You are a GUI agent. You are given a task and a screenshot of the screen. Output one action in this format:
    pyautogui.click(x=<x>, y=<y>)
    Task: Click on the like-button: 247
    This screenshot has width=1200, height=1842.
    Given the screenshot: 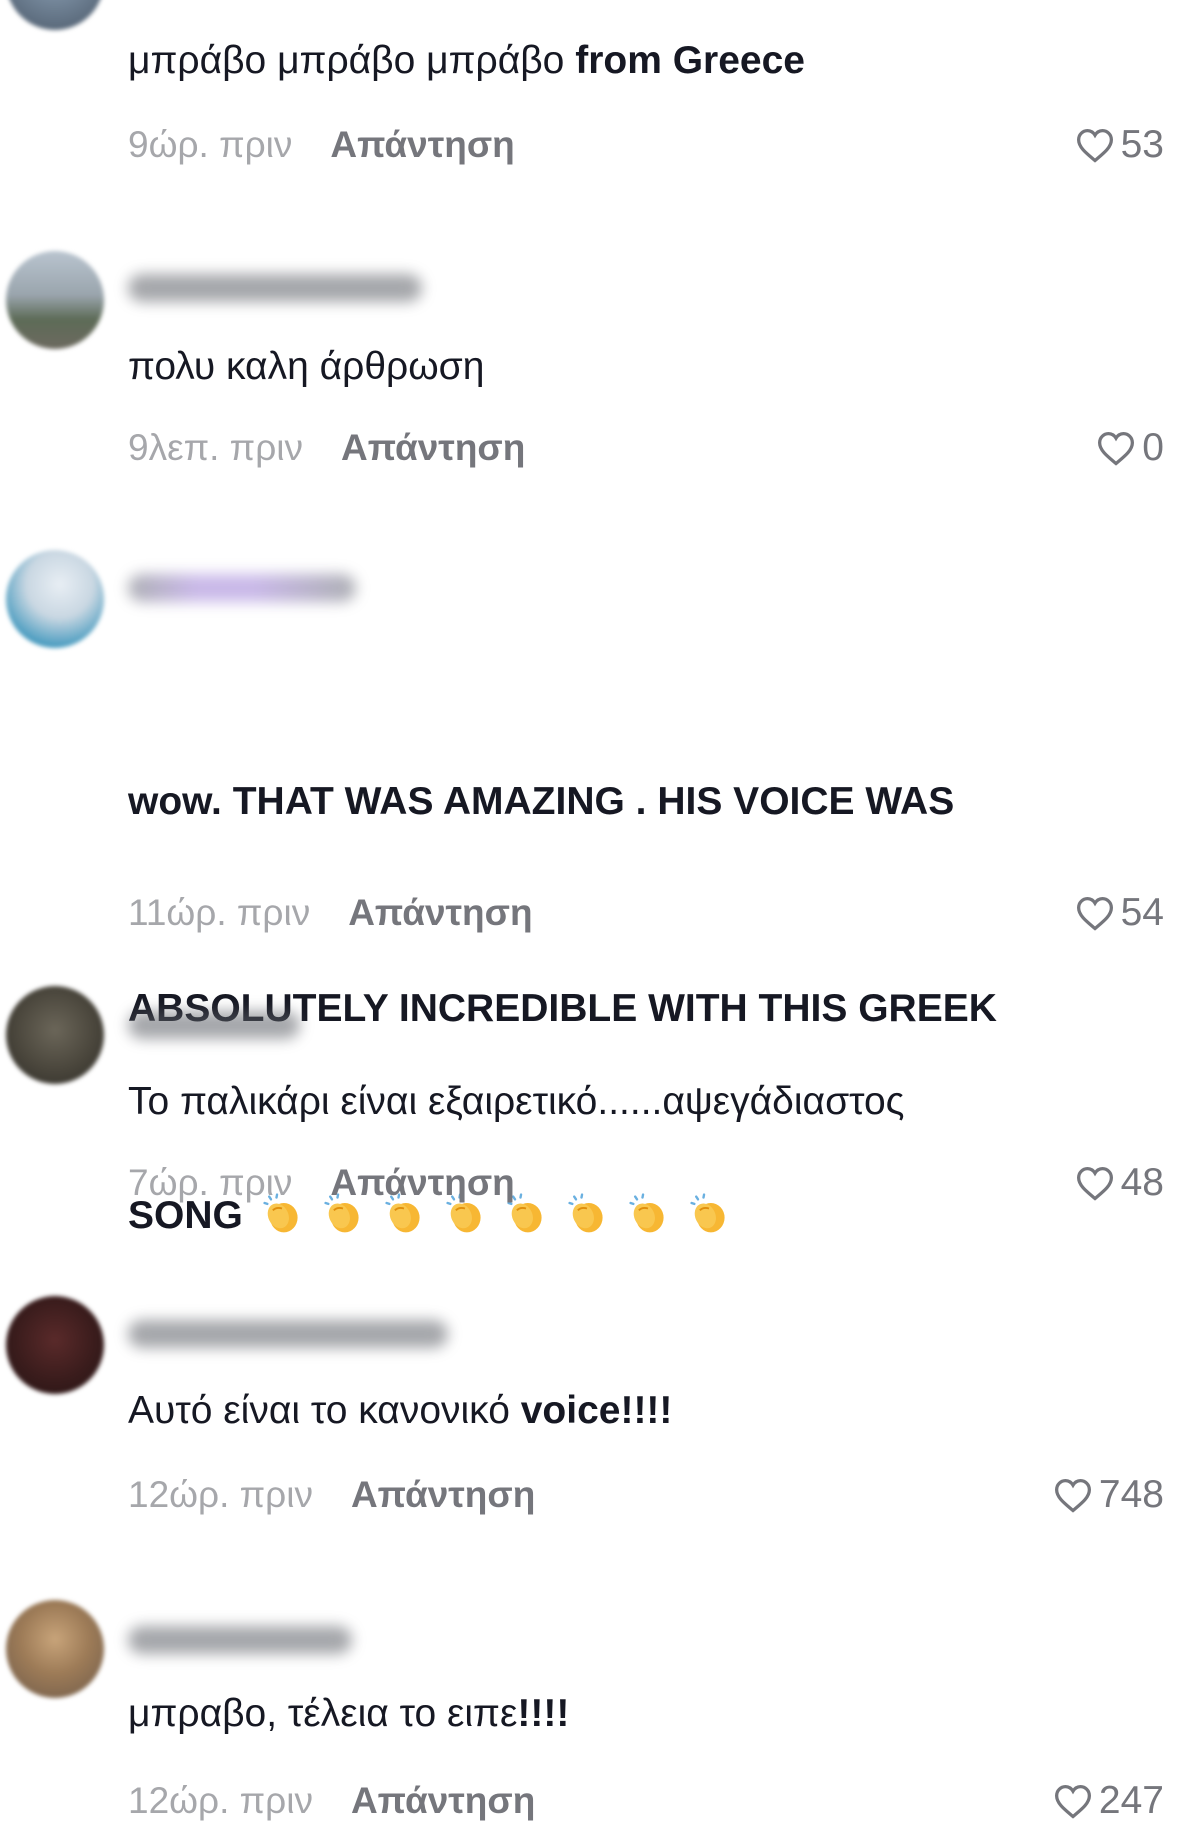 What is the action you would take?
    pyautogui.click(x=1108, y=1801)
    